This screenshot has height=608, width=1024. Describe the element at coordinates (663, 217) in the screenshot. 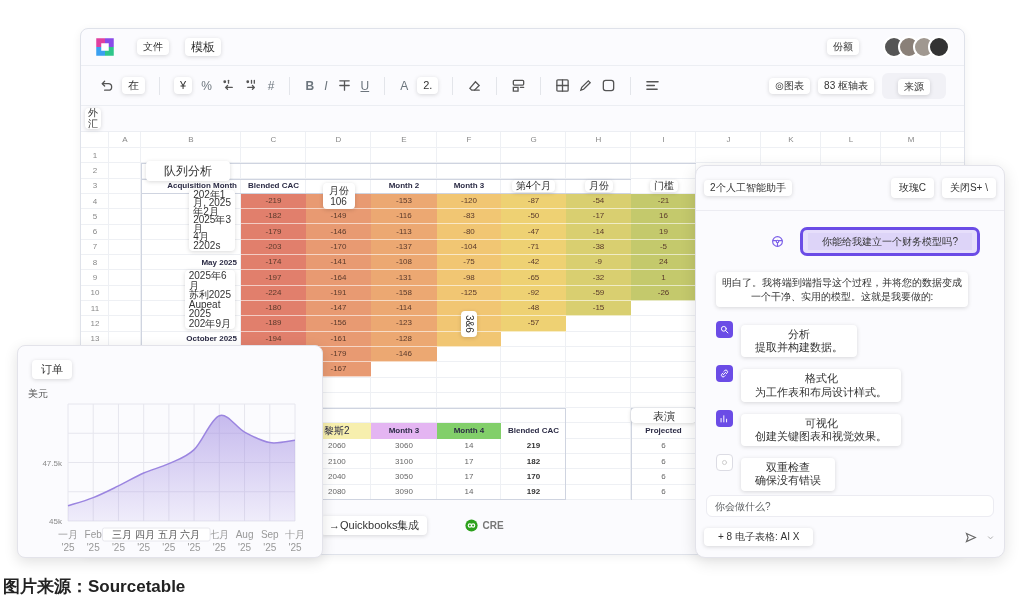

I see `heatmap-cell: 16` at that location.